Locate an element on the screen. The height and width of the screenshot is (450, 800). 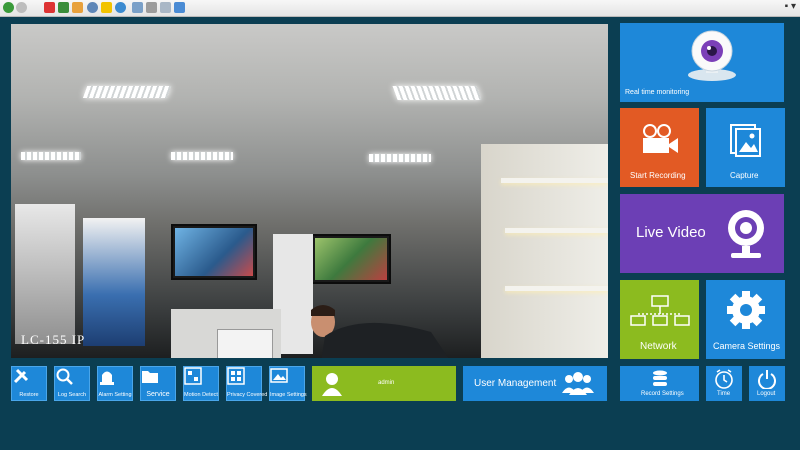
log-search-button: Log Search is located at coordinates (72, 383).